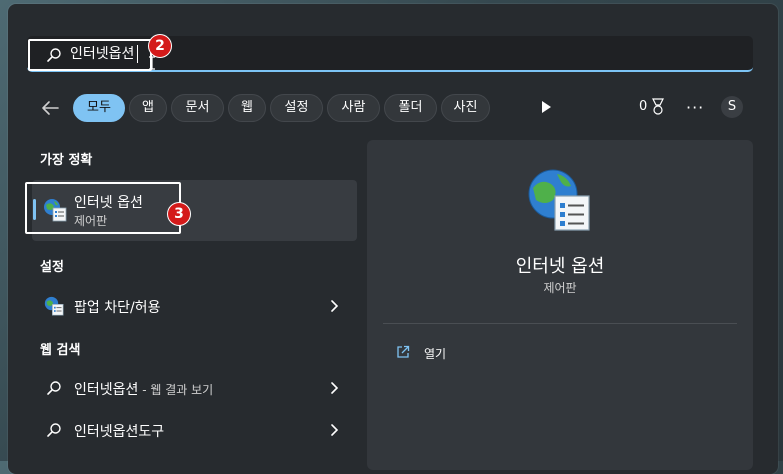 The image size is (783, 474). What do you see at coordinates (160, 46) in the screenshot?
I see `step-badge-2: 2` at bounding box center [160, 46].